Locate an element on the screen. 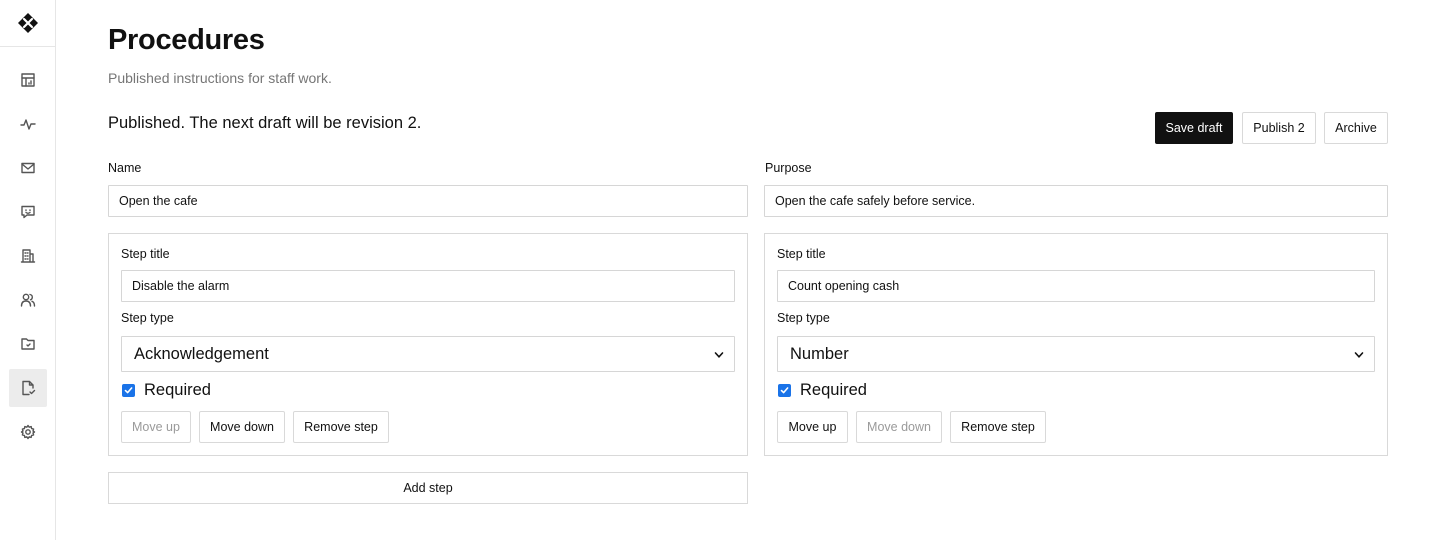 This screenshot has height=540, width=1440. page-title: Procedures is located at coordinates (186, 40).